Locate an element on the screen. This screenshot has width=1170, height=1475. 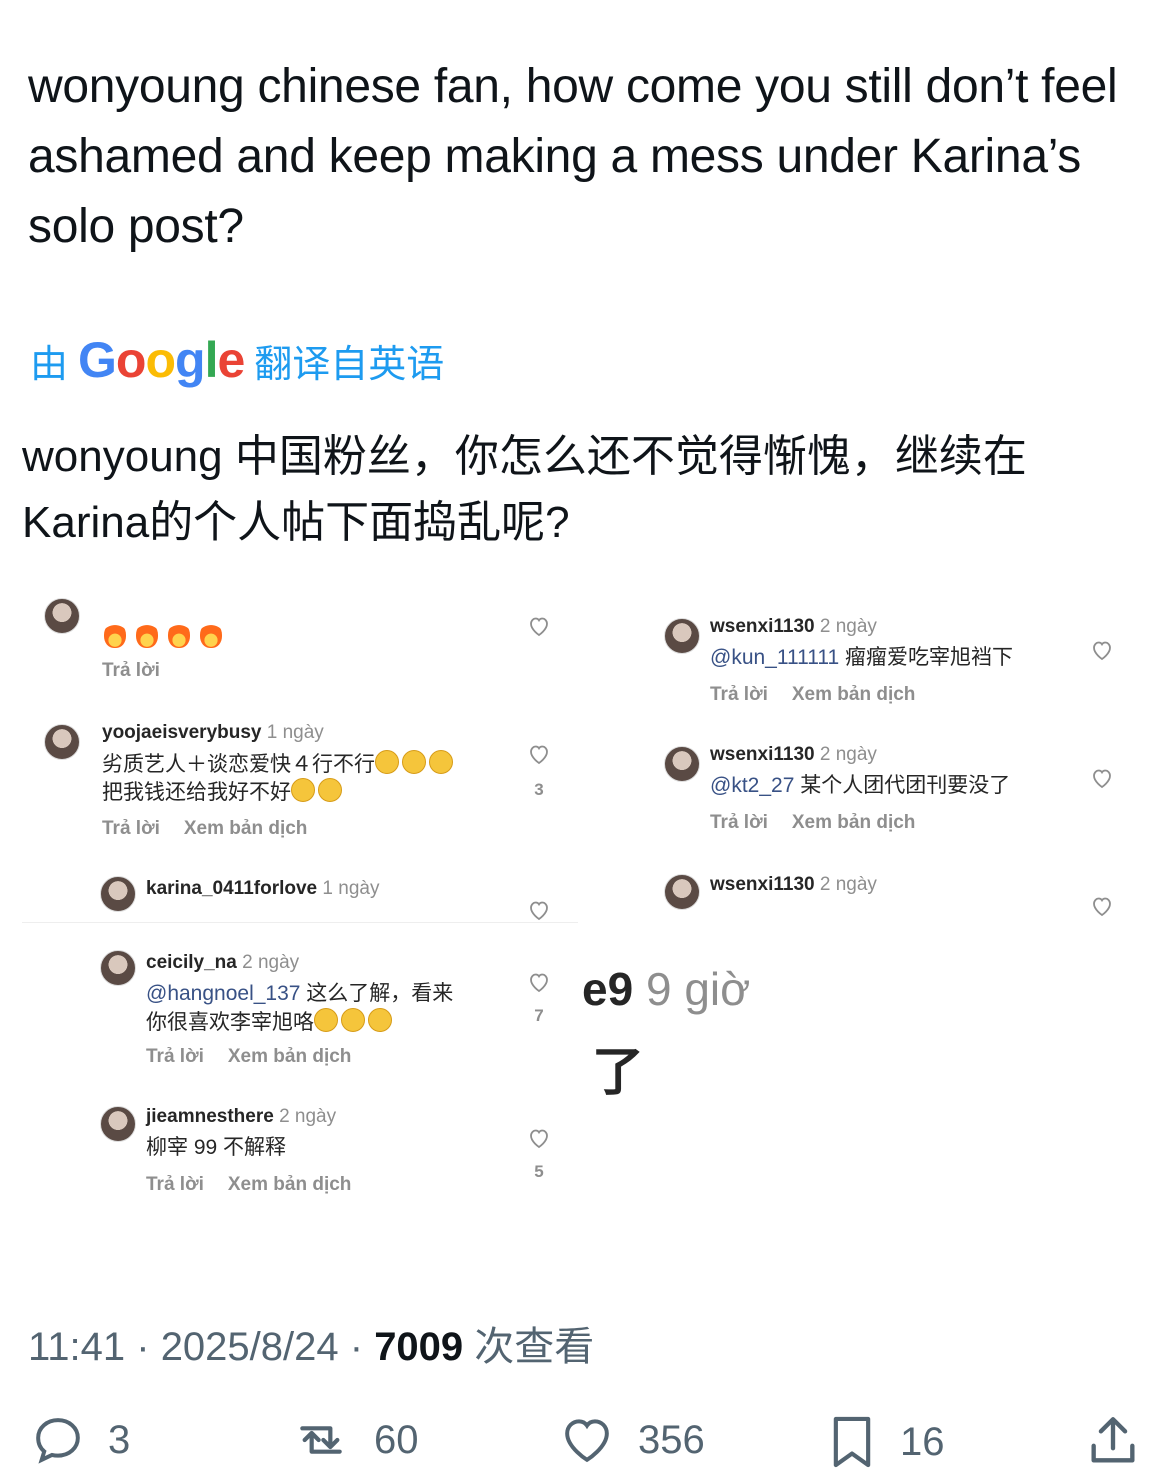
comment-text: @hangnoel_137 这么了解，看来 is located at coordinates (300, 993).